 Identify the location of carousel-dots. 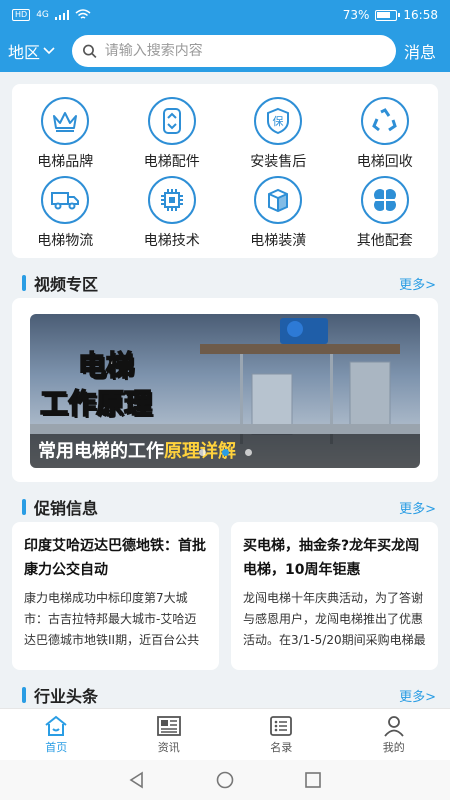
(225, 452).